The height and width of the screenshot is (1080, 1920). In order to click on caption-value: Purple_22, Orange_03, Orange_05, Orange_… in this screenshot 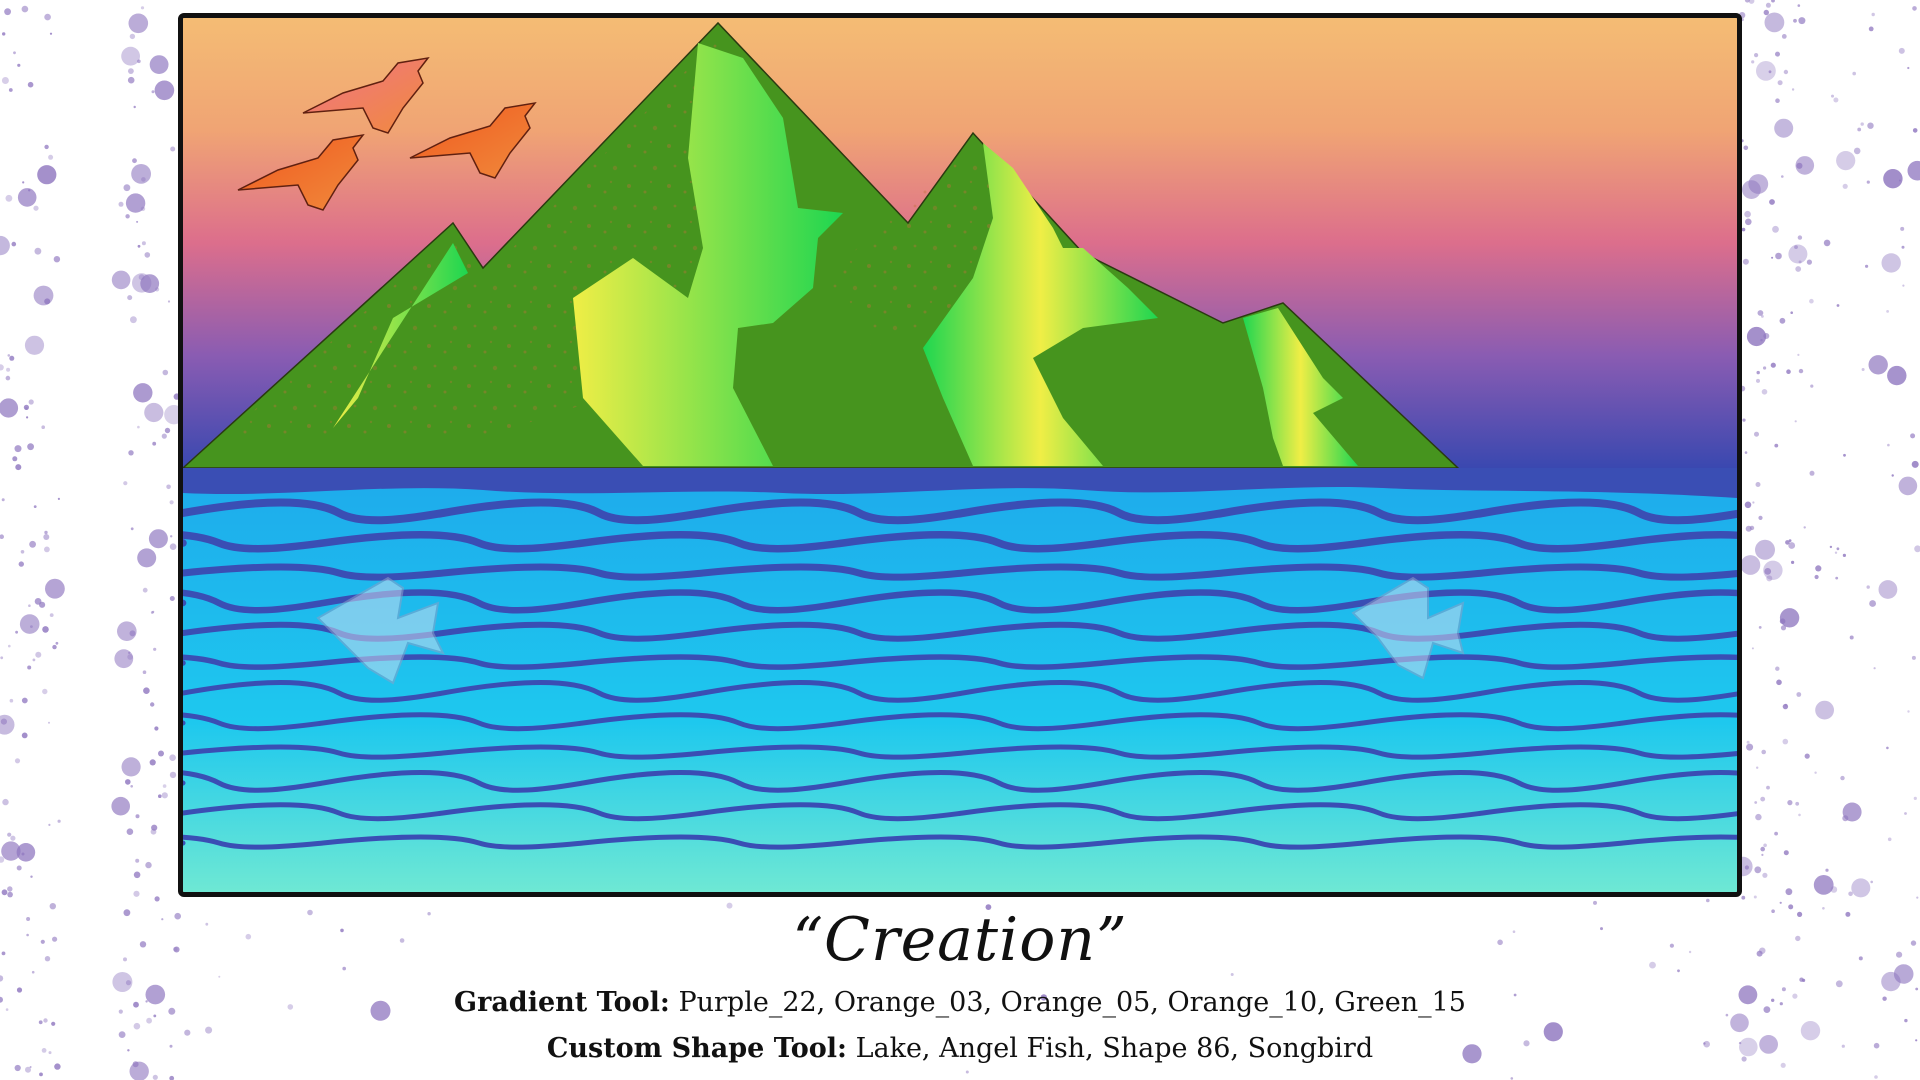, I will do `click(1072, 1002)`.